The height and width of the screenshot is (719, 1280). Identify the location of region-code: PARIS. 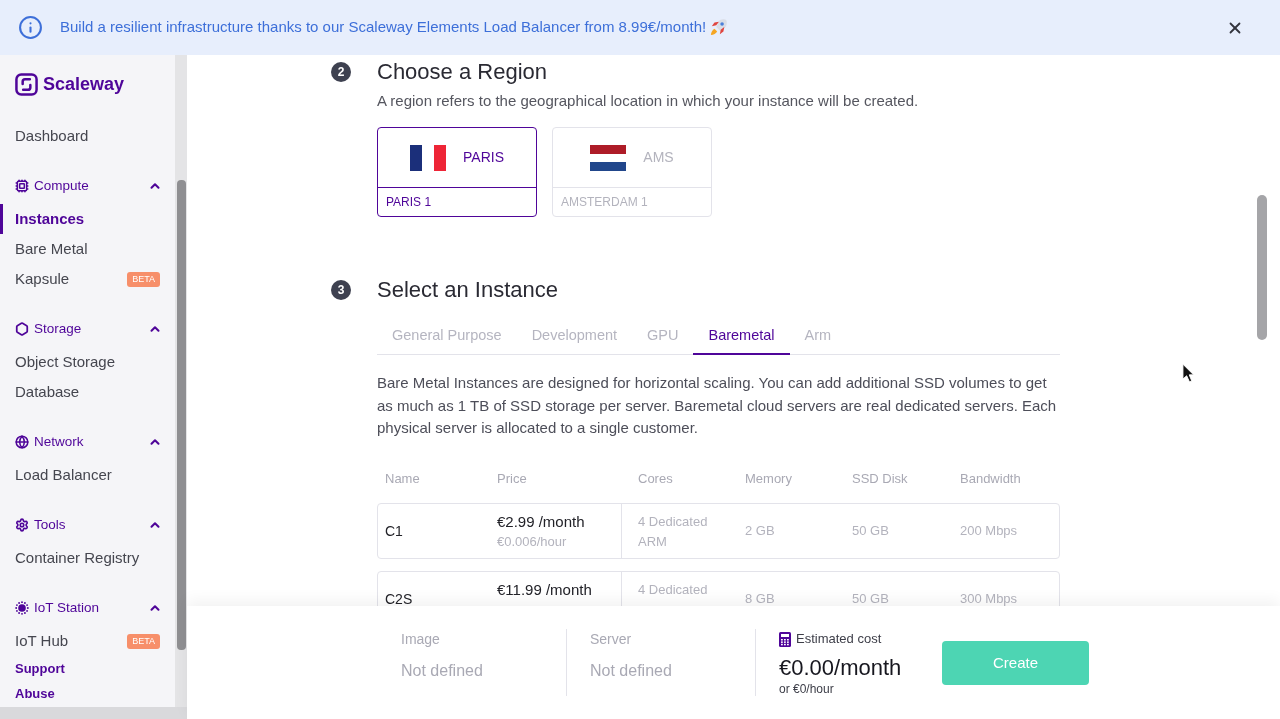
(483, 157).